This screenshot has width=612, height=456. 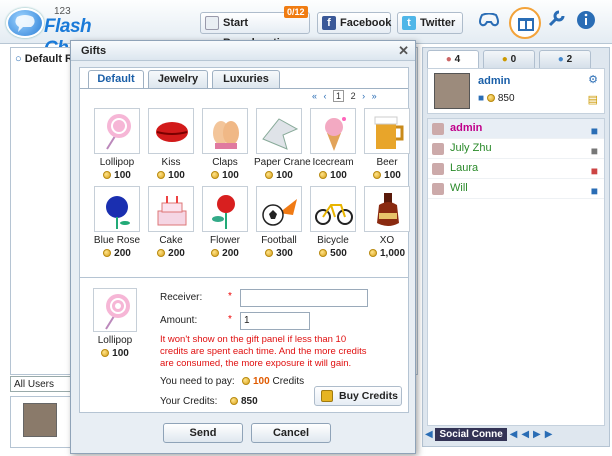 What do you see at coordinates (246, 79) in the screenshot?
I see `tab-luxuries: Luxuries` at bounding box center [246, 79].